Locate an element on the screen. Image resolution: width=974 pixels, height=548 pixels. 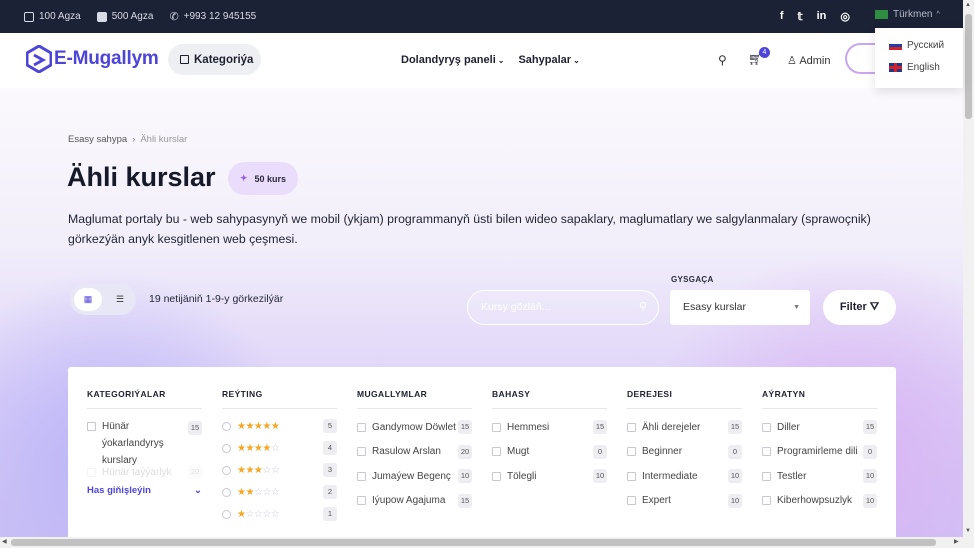
show-more-label: Has giňişleýin is located at coordinates (119, 490).